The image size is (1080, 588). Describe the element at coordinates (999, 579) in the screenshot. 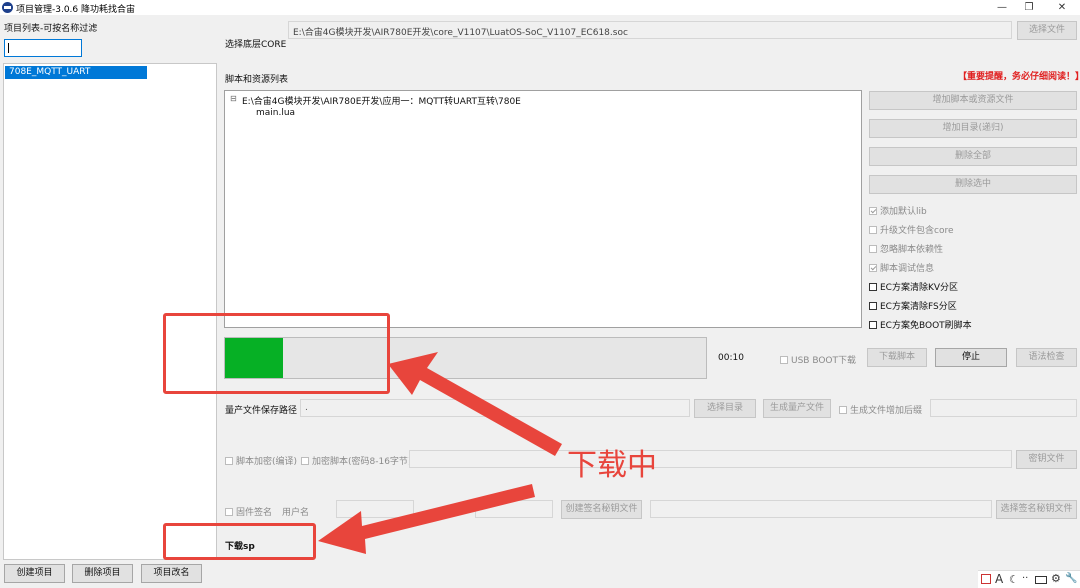

I see `font-icon: A` at that location.